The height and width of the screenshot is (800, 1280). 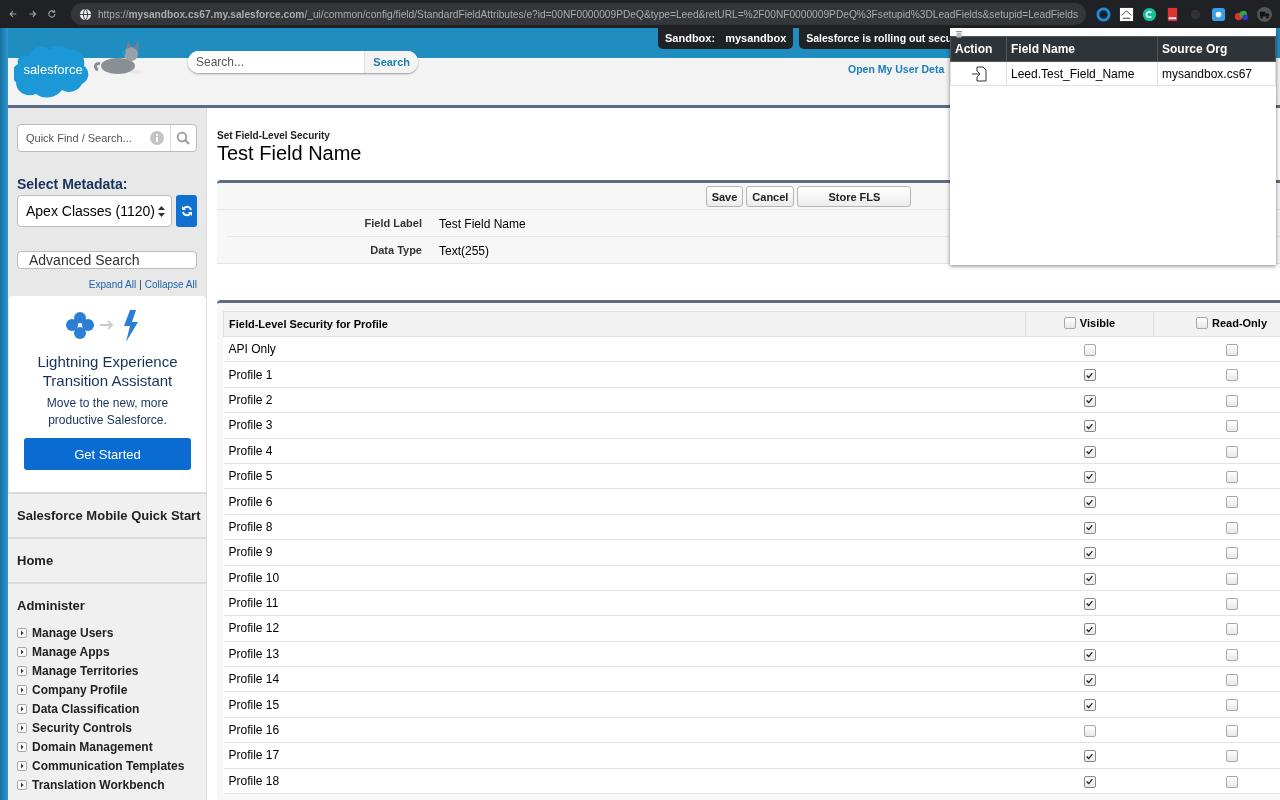 What do you see at coordinates (624, 400) in the screenshot?
I see `profile-cell: Profile 2` at bounding box center [624, 400].